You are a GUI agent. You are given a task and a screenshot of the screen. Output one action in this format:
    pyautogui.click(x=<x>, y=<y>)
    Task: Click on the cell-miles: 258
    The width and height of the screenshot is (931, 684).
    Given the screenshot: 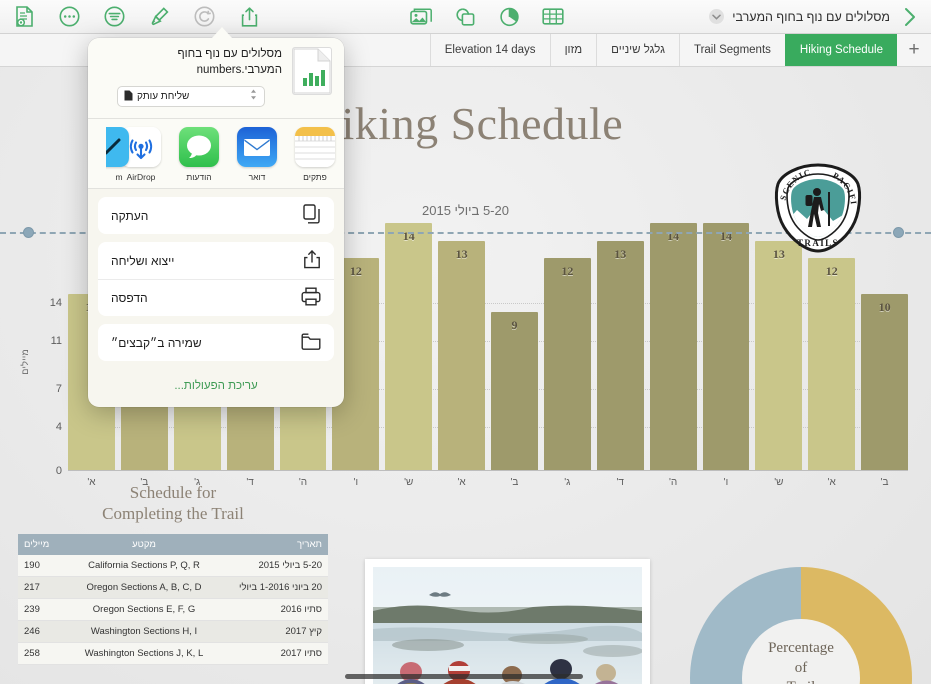 What is the action you would take?
    pyautogui.click(x=41, y=653)
    